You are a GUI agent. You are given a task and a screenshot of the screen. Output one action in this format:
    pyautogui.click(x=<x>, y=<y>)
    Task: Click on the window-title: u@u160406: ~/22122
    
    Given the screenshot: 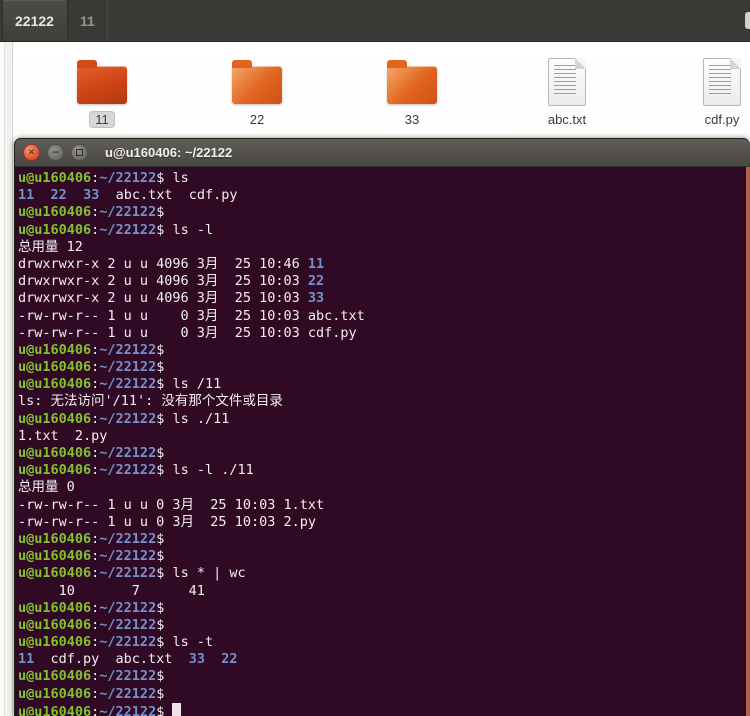 What is the action you would take?
    pyautogui.click(x=169, y=152)
    